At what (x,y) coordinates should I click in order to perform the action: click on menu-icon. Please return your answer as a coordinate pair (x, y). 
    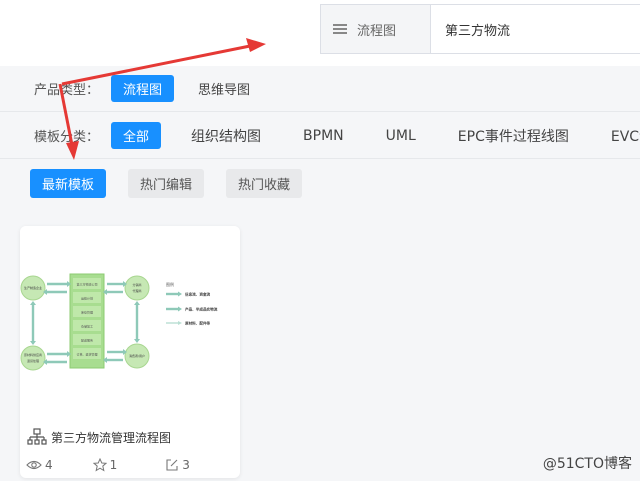
    Looking at the image, I should click on (340, 29).